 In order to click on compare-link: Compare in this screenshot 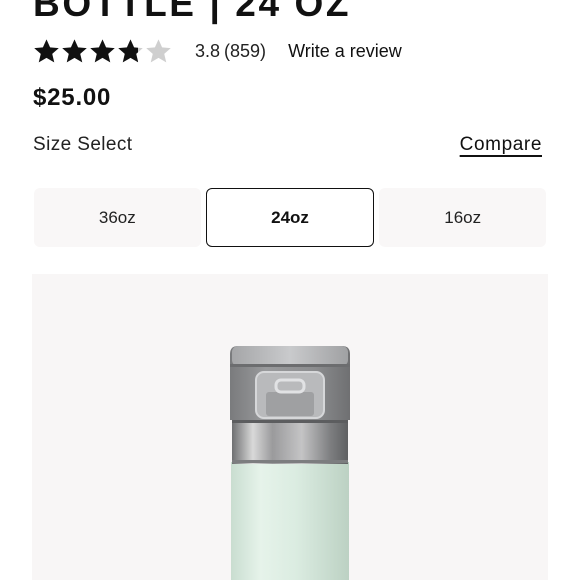, I will do `click(501, 145)`.